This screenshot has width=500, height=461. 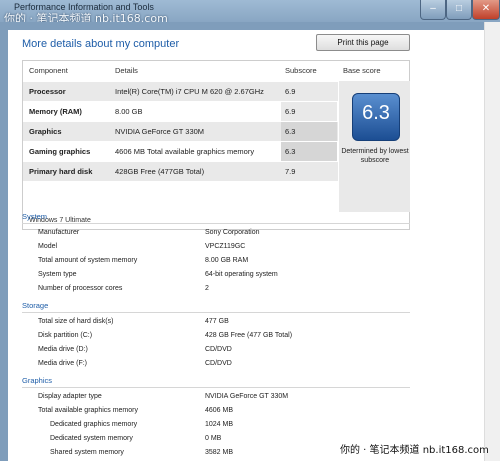 What do you see at coordinates (47, 91) in the screenshot?
I see `component-label: Processor` at bounding box center [47, 91].